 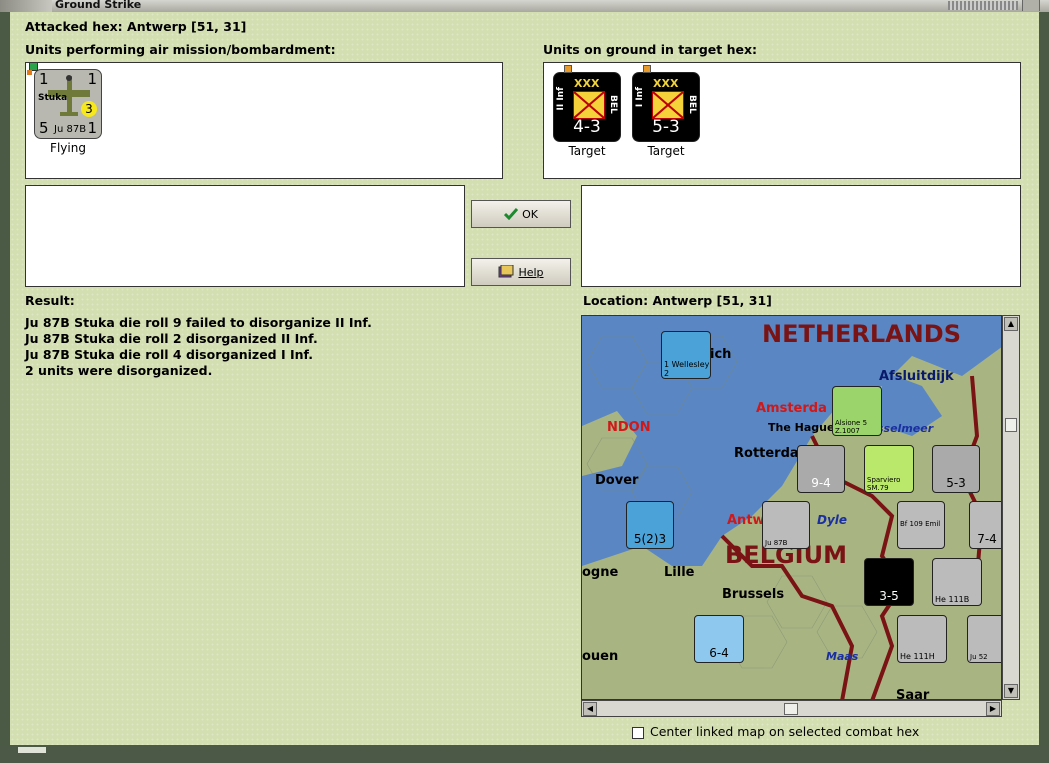 What do you see at coordinates (857, 411) in the screenshot?
I see `map-air-counter: Alsione 5 Z.1007` at bounding box center [857, 411].